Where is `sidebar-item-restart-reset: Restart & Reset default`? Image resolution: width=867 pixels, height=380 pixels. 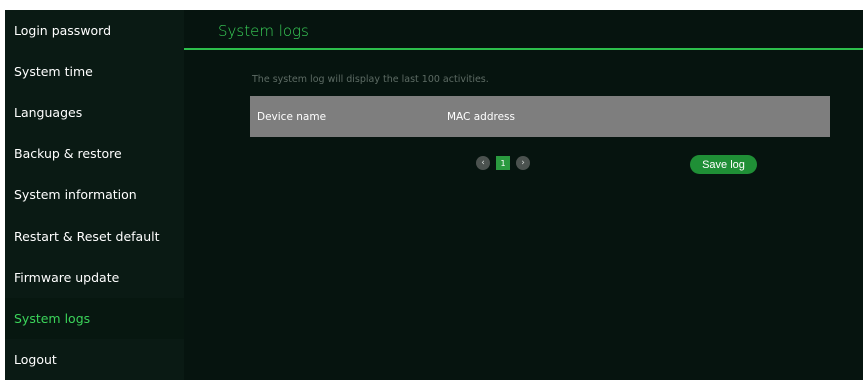
sidebar-item-restart-reset: Restart & Reset default is located at coordinates (94, 236).